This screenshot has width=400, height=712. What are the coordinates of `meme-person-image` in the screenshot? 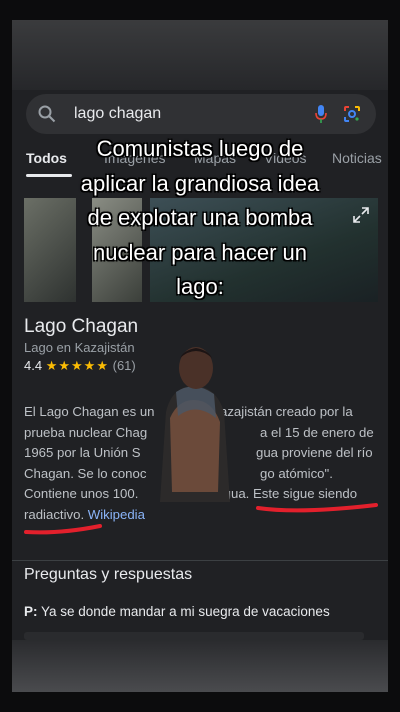 It's located at (195, 424).